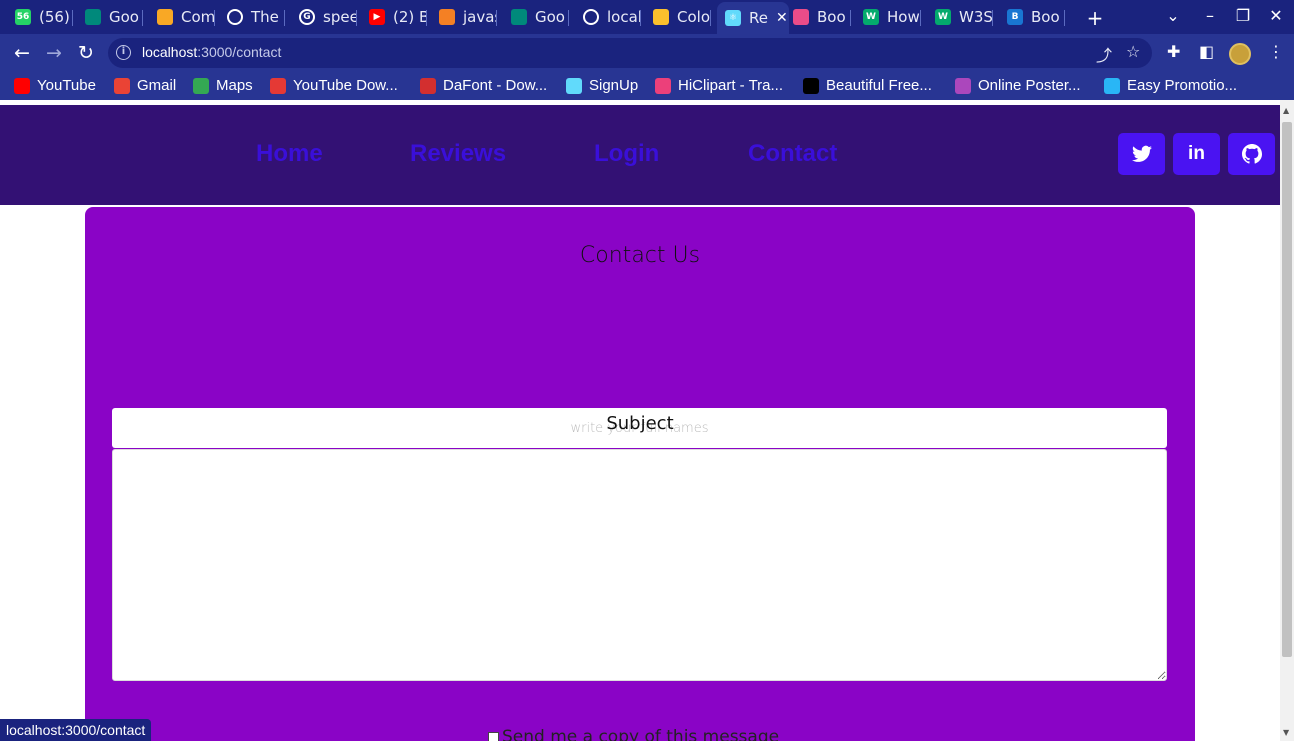  What do you see at coordinates (66, 85) in the screenshot?
I see `bookmark-label: YouTube` at bounding box center [66, 85].